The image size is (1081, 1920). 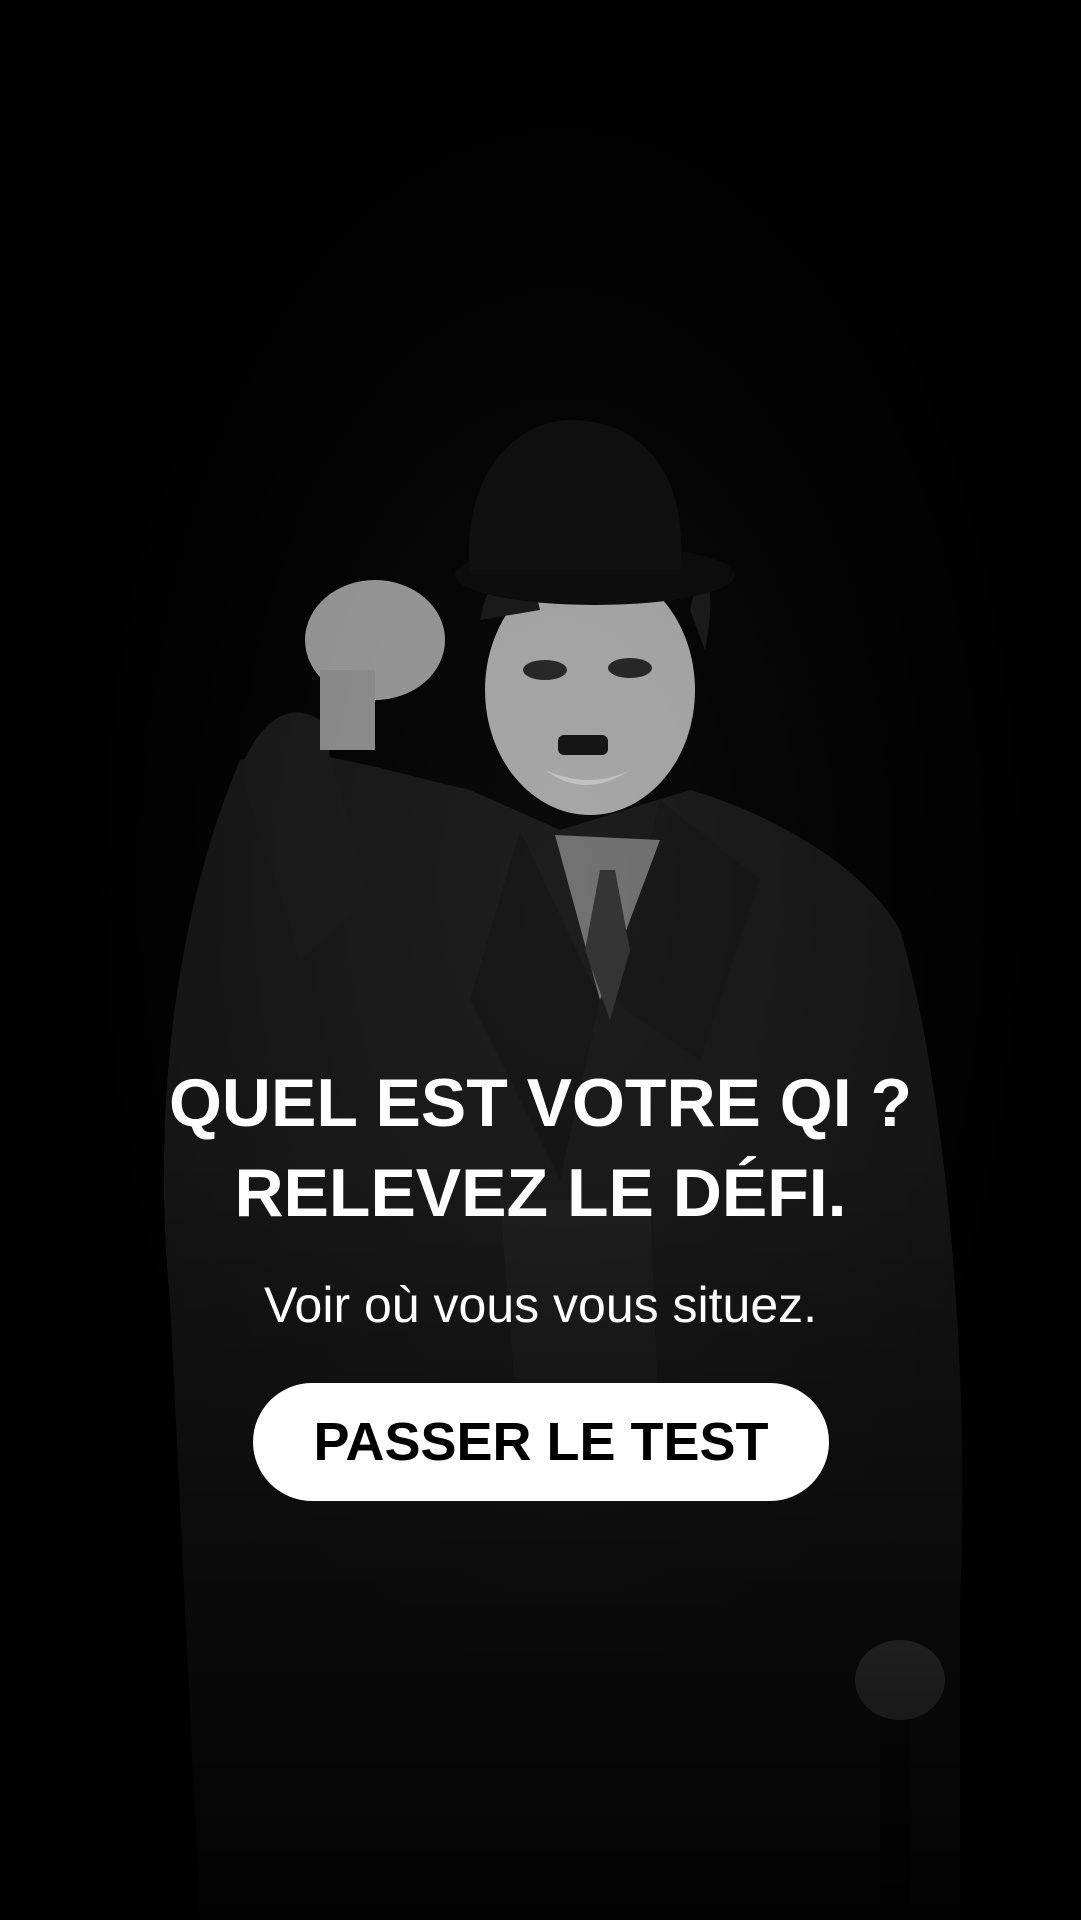 I want to click on subtitle: Voir où vous vous situez., so click(x=540, y=1305).